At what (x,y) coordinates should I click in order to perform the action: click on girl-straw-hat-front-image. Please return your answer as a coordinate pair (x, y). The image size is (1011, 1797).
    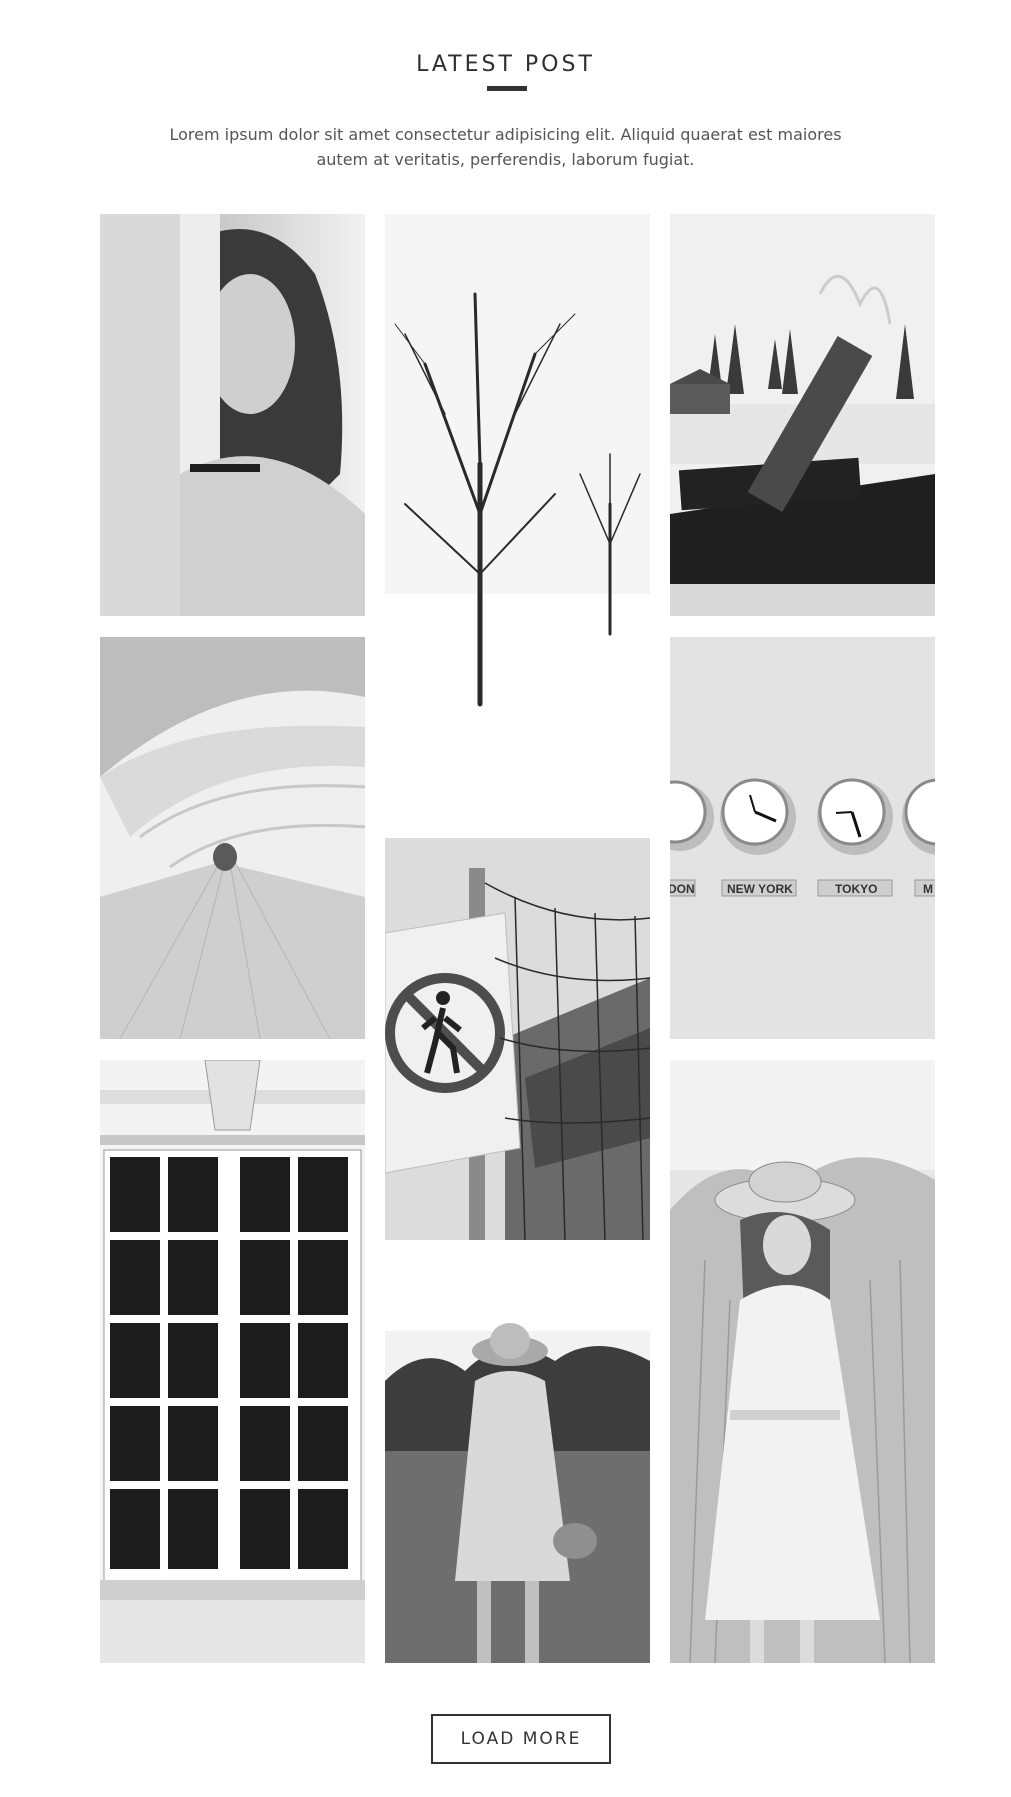
    Looking at the image, I should click on (802, 1361).